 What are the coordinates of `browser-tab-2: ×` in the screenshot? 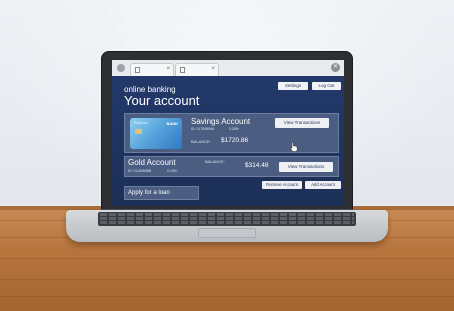 It's located at (197, 69).